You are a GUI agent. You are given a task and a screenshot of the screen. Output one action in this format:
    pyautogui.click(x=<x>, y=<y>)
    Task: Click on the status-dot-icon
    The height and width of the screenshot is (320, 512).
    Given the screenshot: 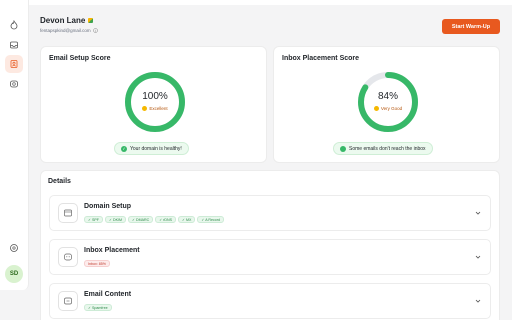 What is the action you would take?
    pyautogui.click(x=343, y=148)
    